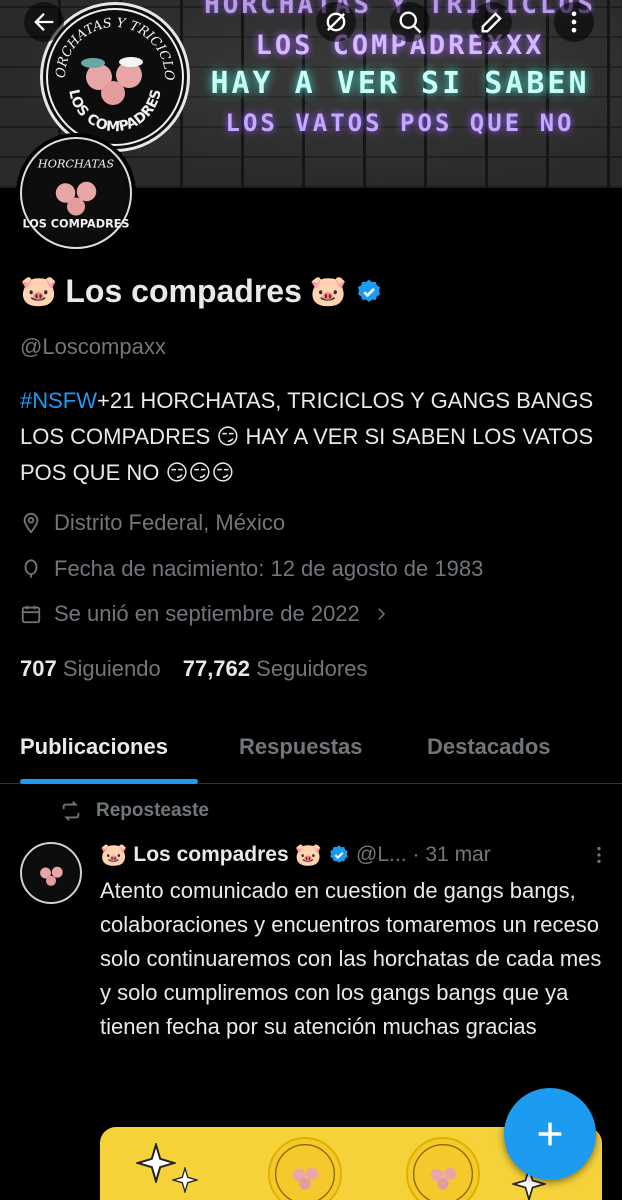 The image size is (622, 1200). Describe the element at coordinates (305, 1168) in the screenshot. I see `media-logo-left` at that location.